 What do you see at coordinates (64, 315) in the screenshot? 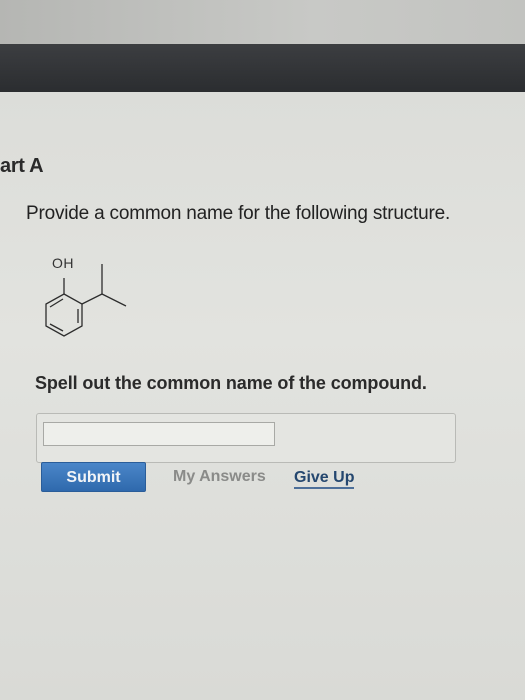
I see `benzene-ring` at bounding box center [64, 315].